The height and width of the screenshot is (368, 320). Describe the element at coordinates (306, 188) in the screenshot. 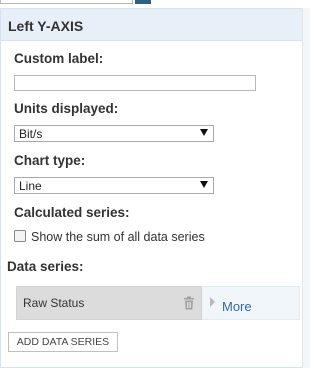

I see `adjacent-panel-edge` at that location.